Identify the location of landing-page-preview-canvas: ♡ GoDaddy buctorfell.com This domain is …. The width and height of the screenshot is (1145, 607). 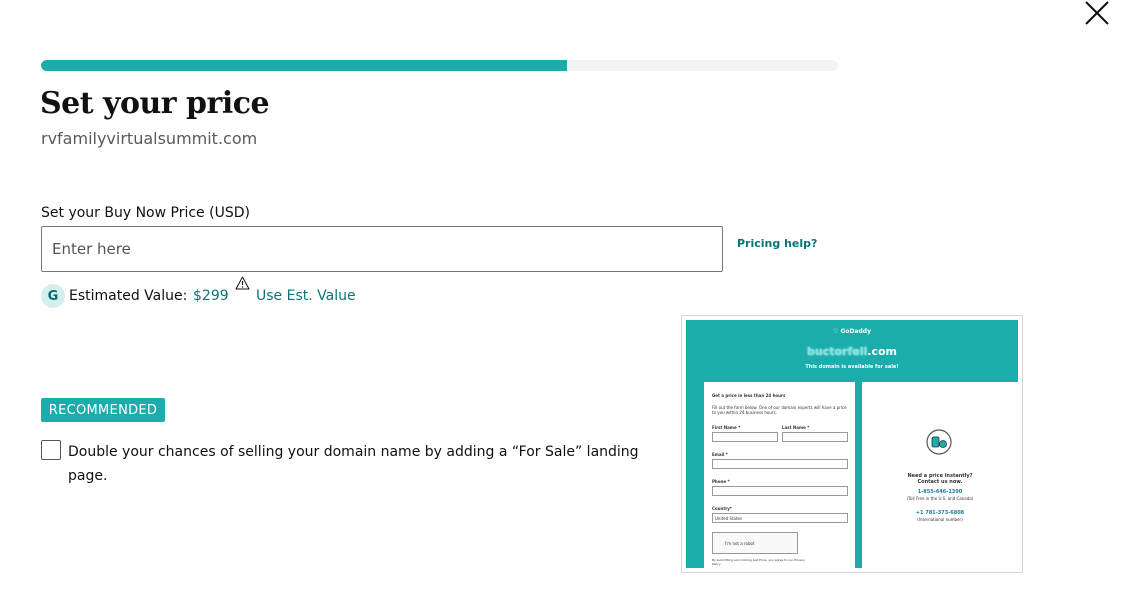
(852, 444).